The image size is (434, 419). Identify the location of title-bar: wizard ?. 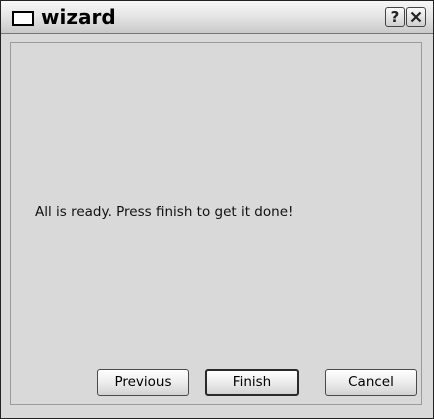
(217, 17).